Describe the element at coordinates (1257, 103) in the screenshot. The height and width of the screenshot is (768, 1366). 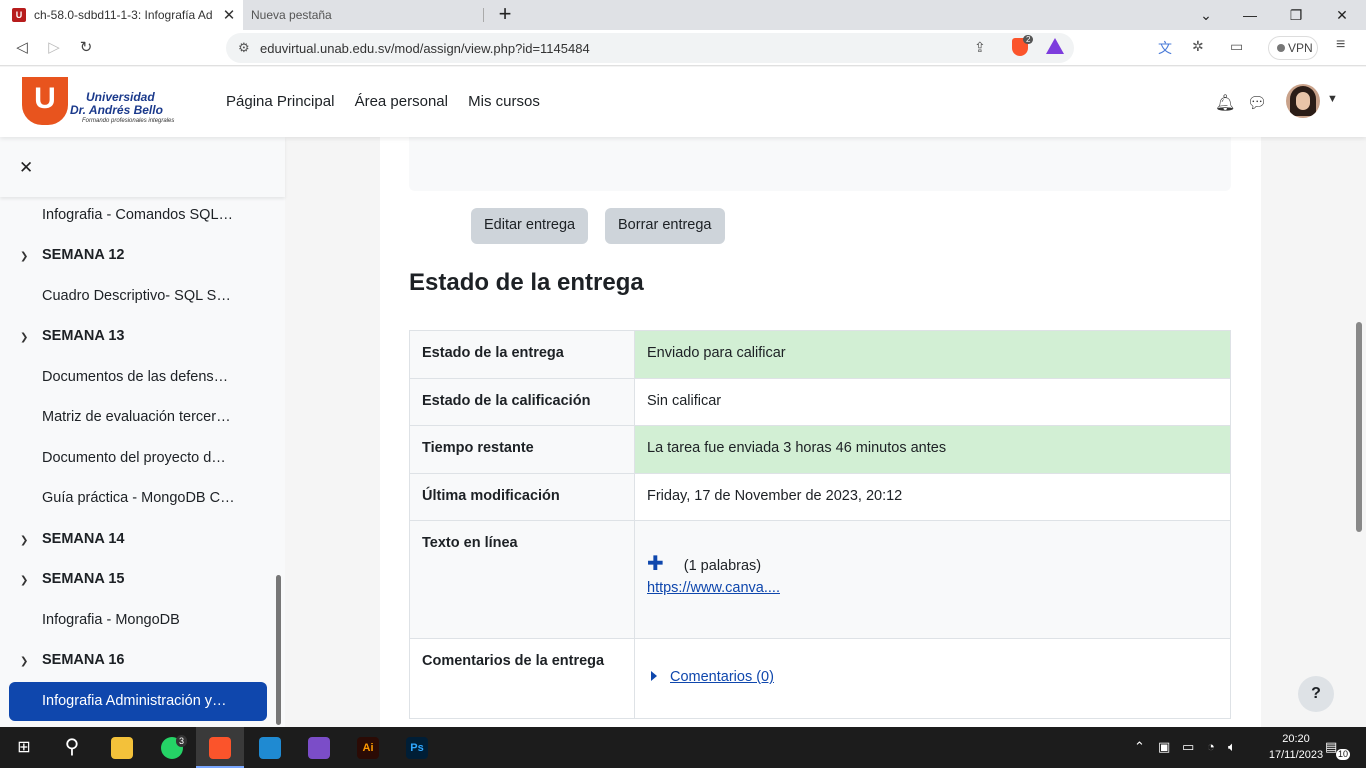
I see `messages-icon: 💬︎` at that location.